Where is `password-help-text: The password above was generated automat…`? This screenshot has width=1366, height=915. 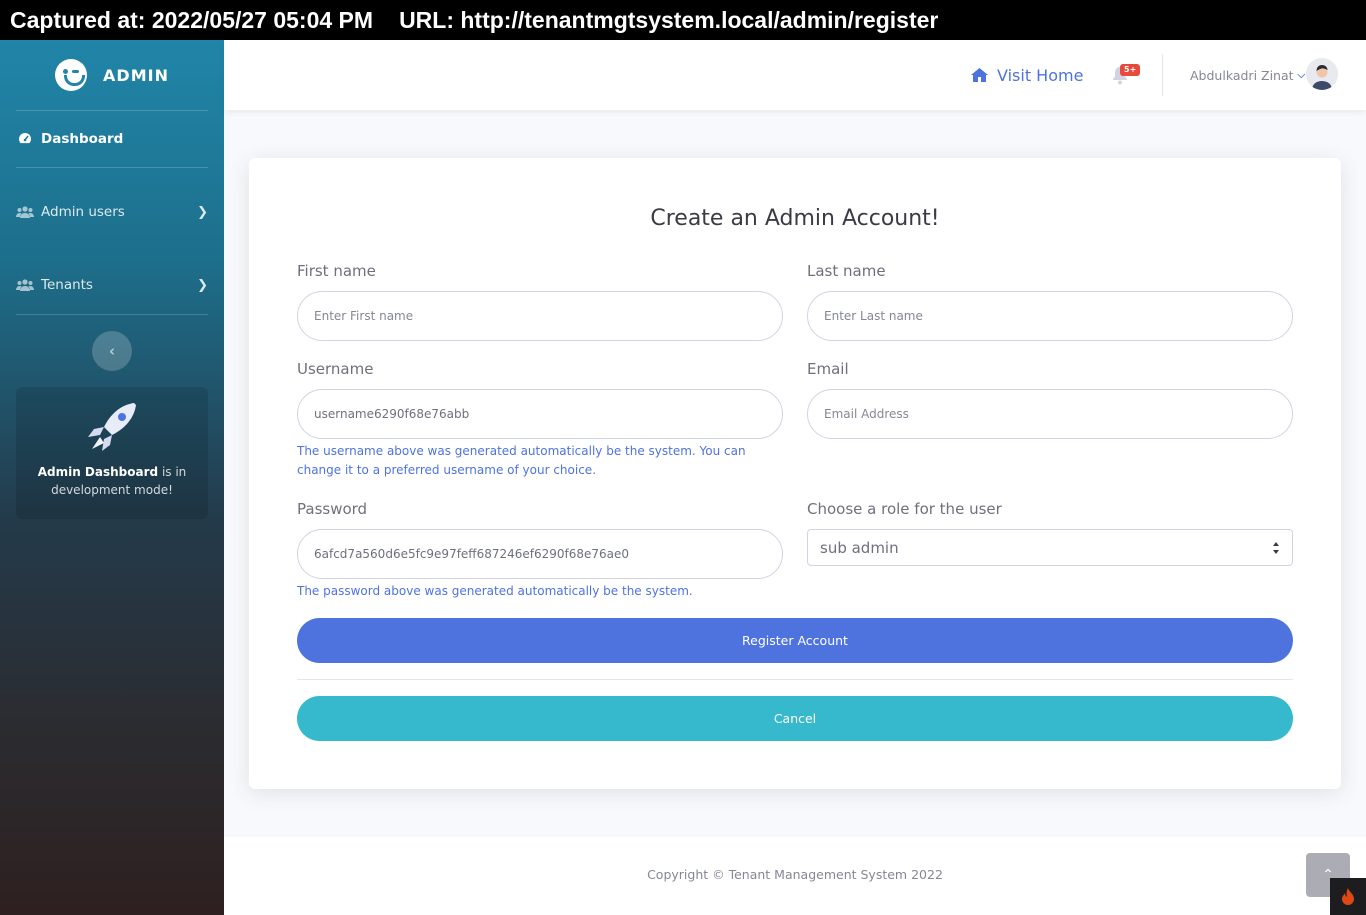 password-help-text: The password above was generated automat… is located at coordinates (495, 591).